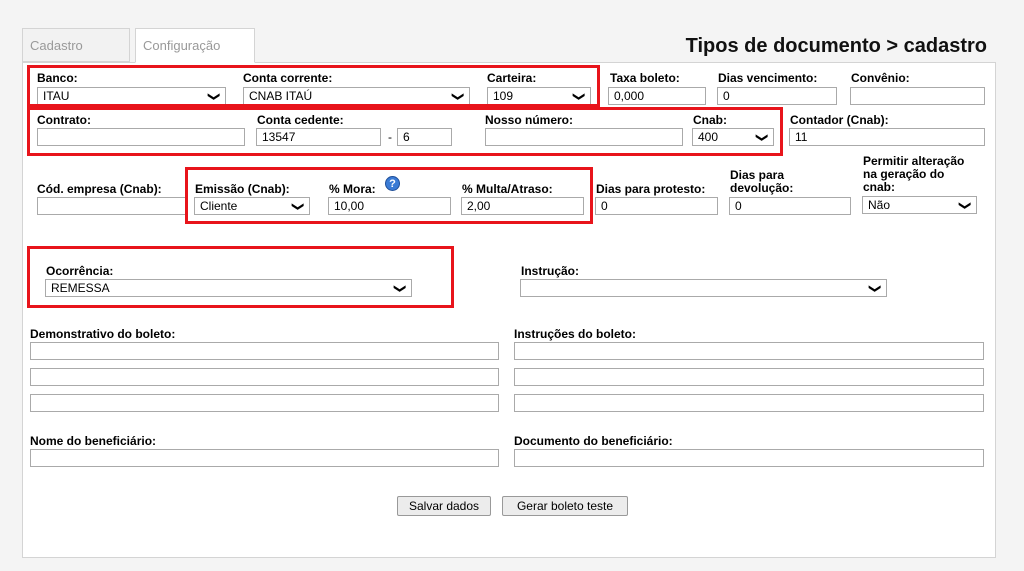  I want to click on demonstrativo-label: Demonstrativo do boleto:, so click(103, 334).